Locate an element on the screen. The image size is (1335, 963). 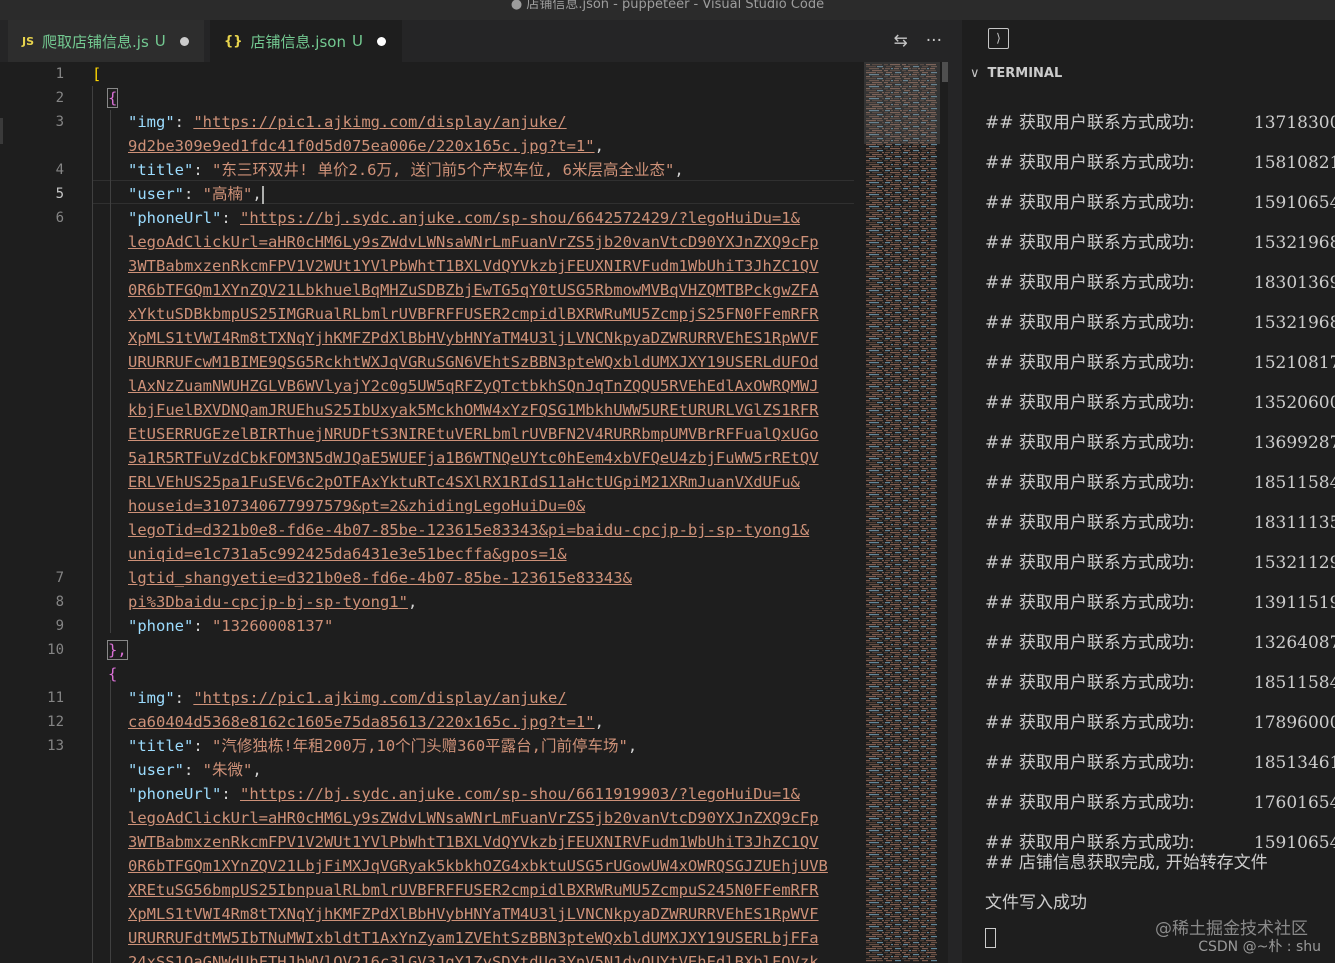
terminal-section-header: ∨ TERMINAL is located at coordinates (1016, 73).